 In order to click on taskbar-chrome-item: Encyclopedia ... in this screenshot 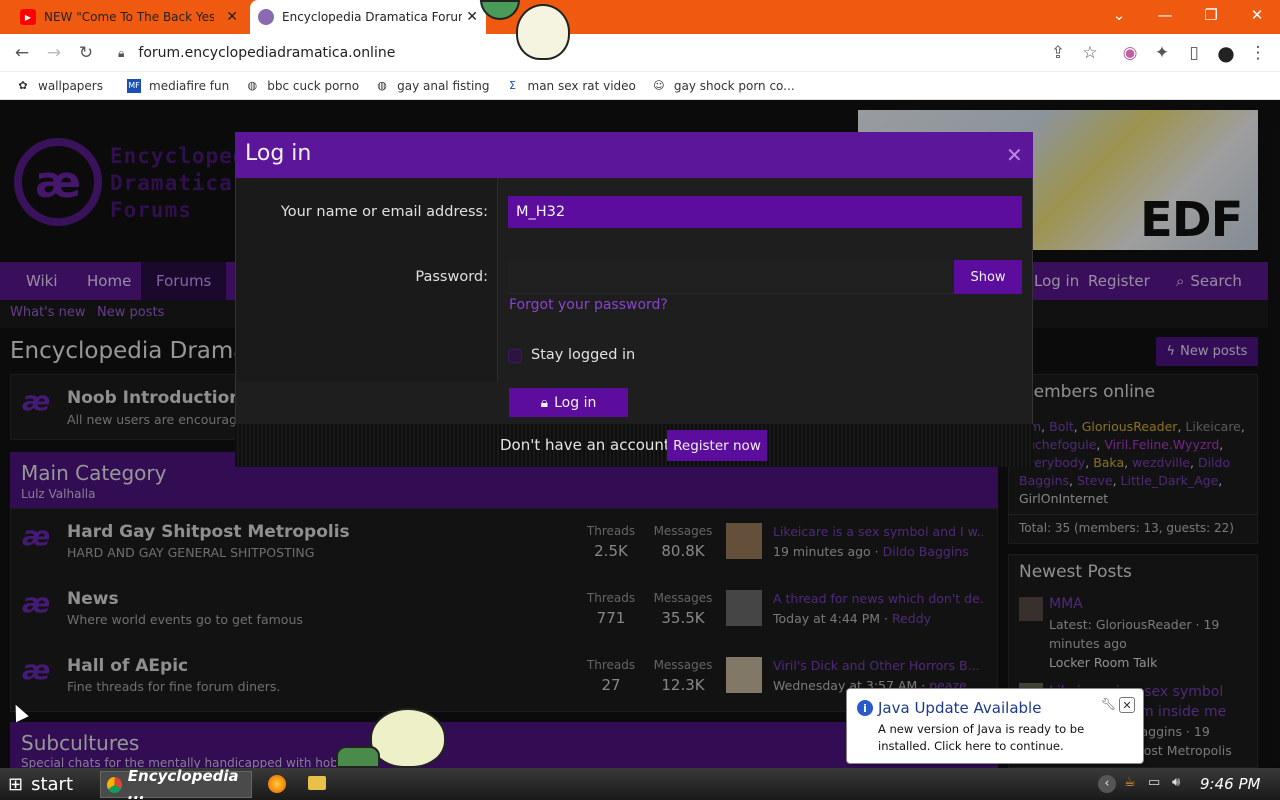, I will do `click(176, 783)`.